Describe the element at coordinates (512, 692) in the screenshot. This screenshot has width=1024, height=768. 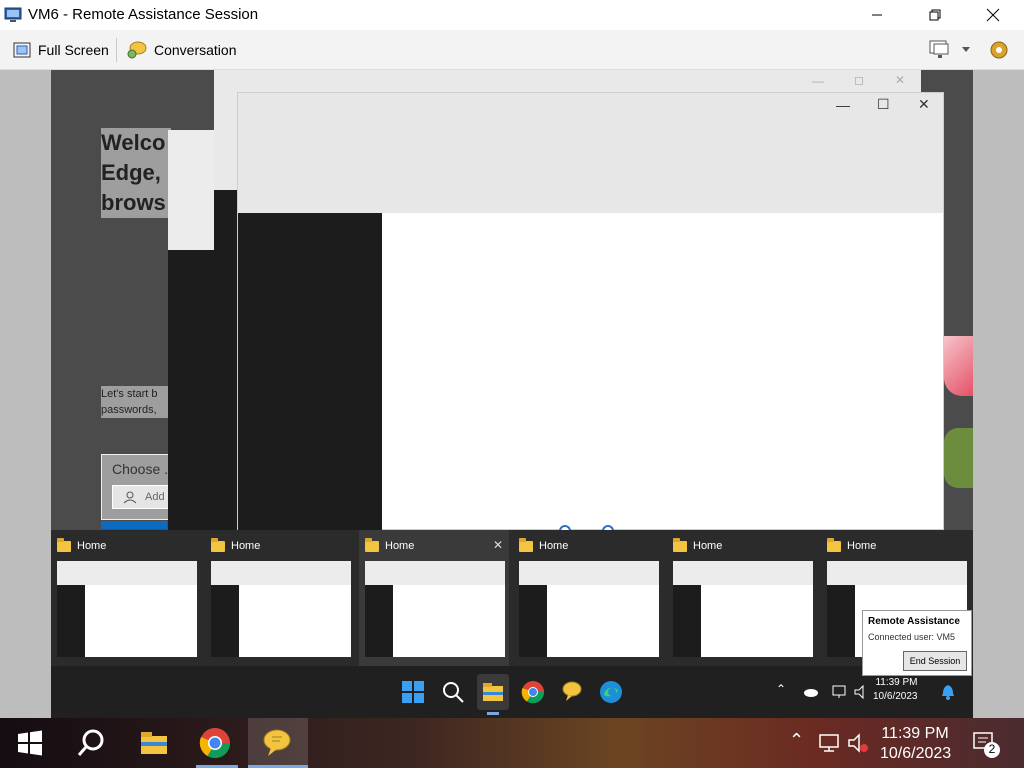
I see `remote-taskbar: ⌃ 11:39 PM 10/6/2023` at that location.